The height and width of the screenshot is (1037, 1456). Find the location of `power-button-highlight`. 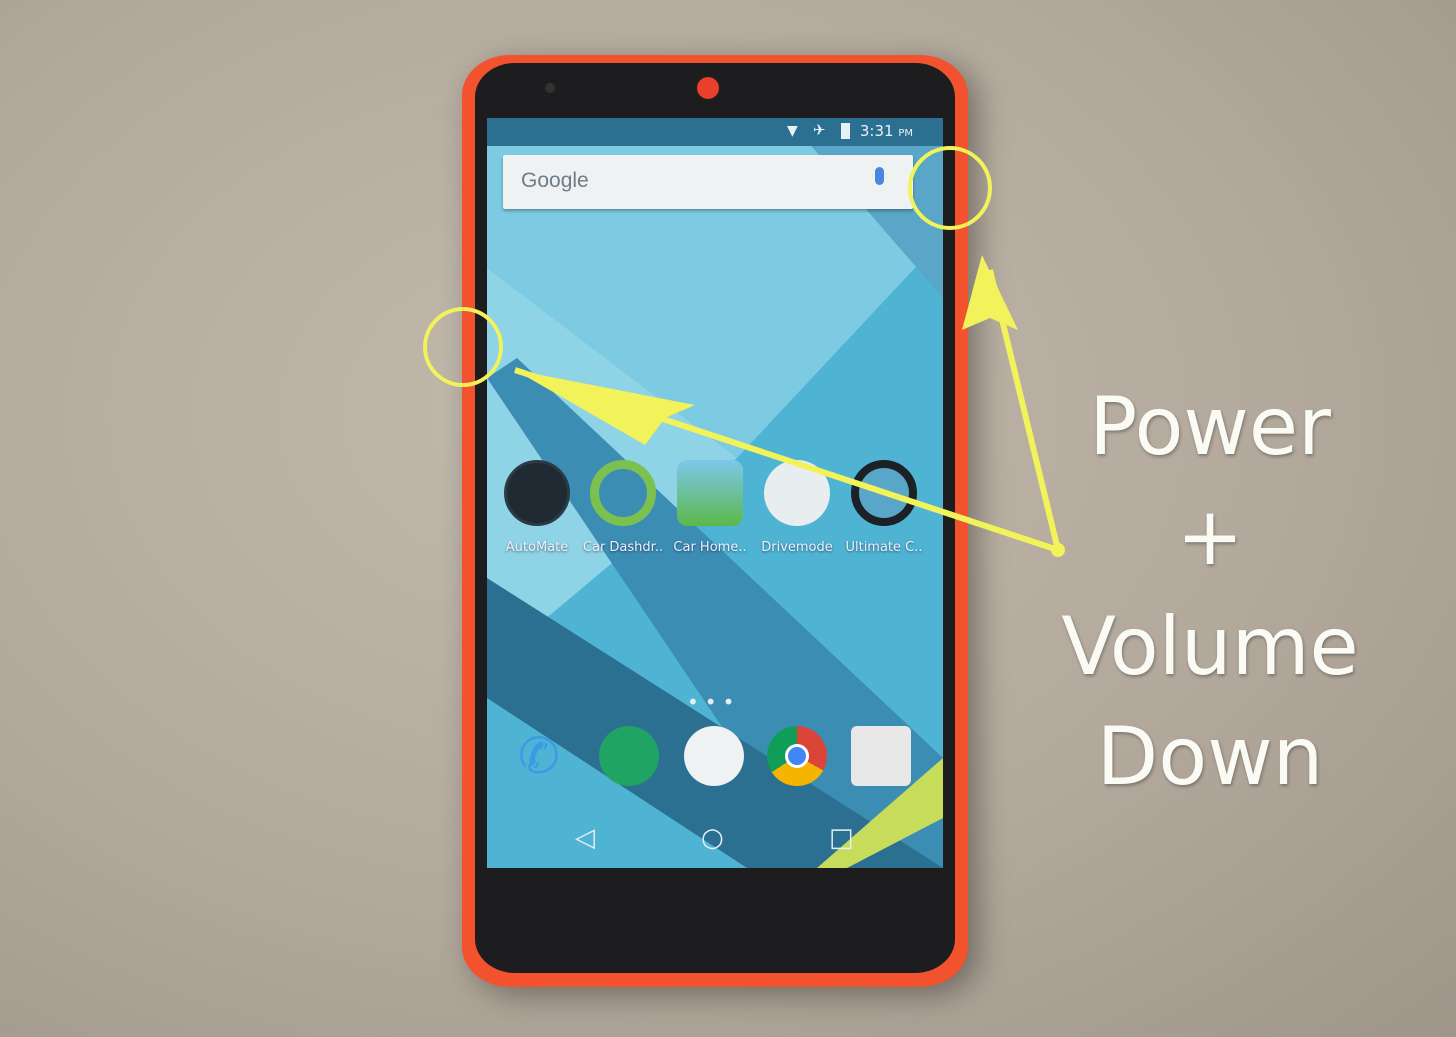

power-button-highlight is located at coordinates (950, 188).